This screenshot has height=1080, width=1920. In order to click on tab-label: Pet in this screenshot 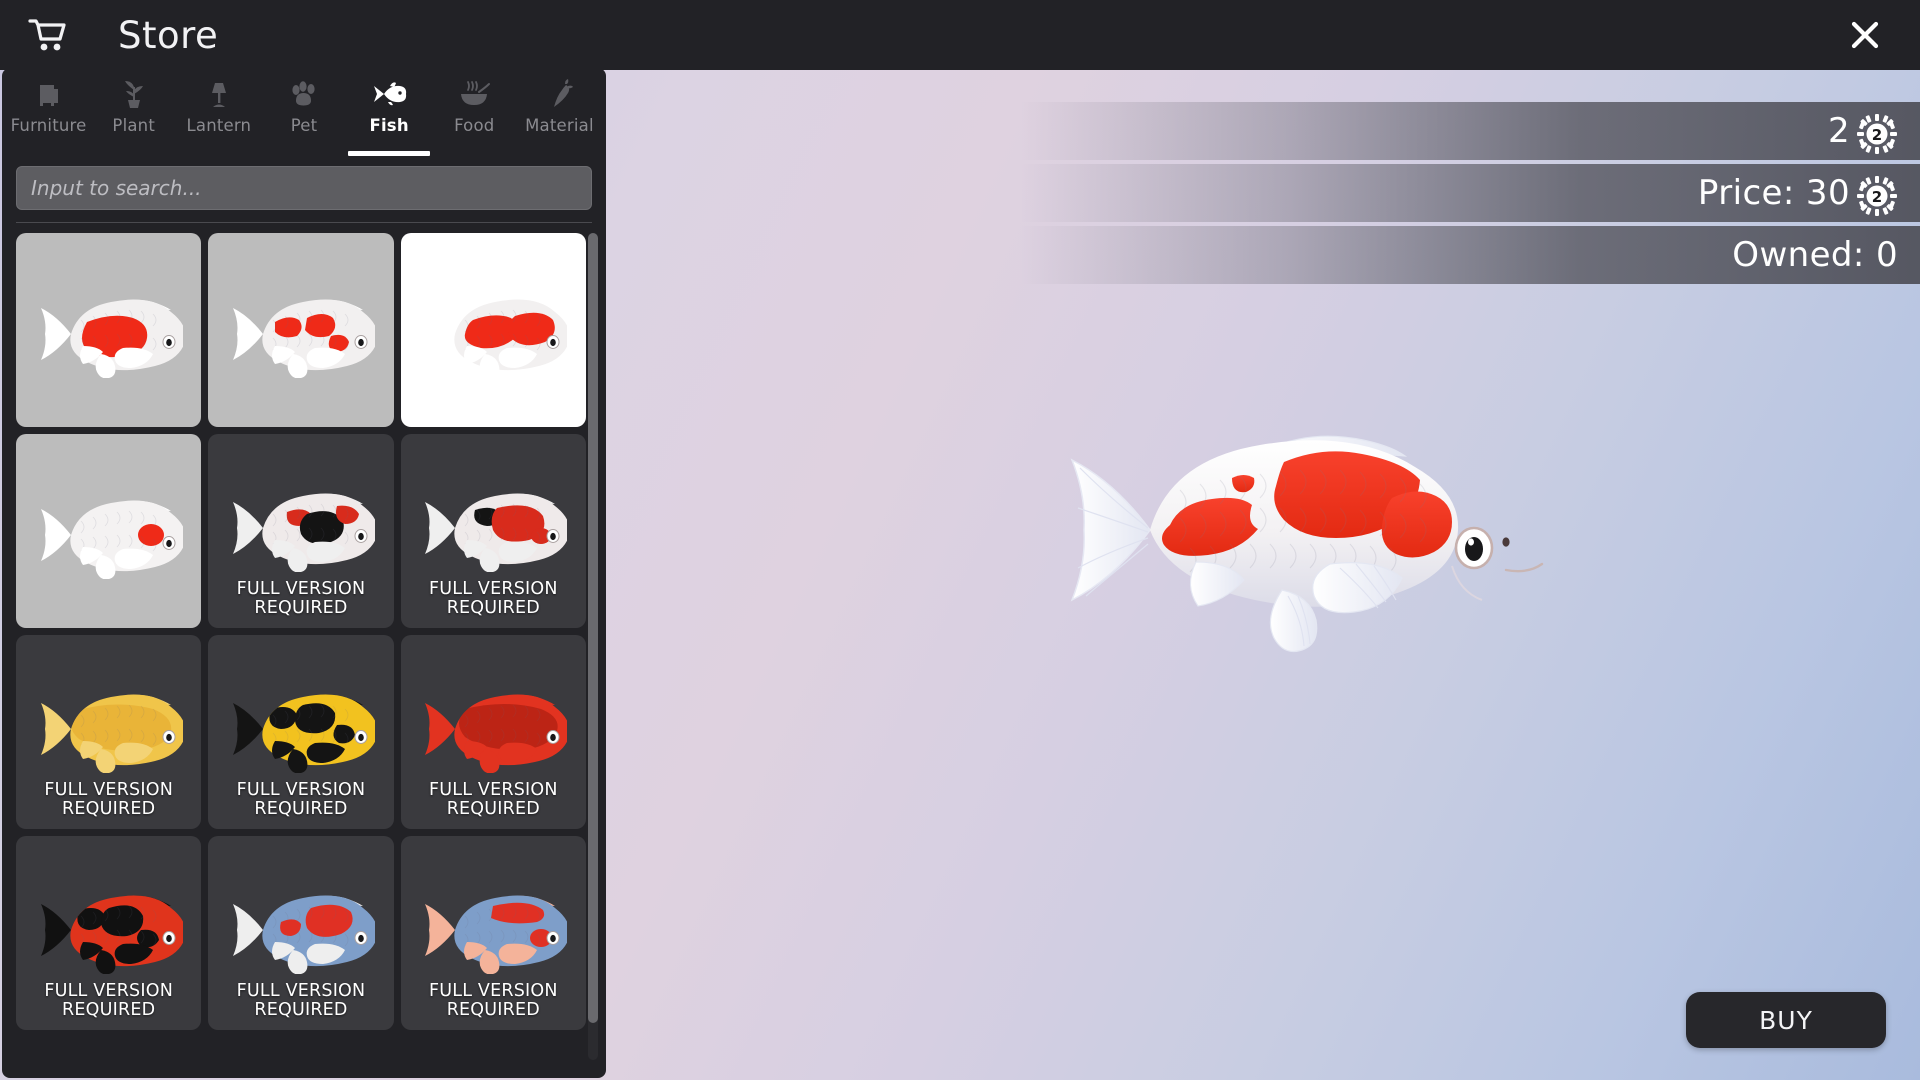, I will do `click(304, 125)`.